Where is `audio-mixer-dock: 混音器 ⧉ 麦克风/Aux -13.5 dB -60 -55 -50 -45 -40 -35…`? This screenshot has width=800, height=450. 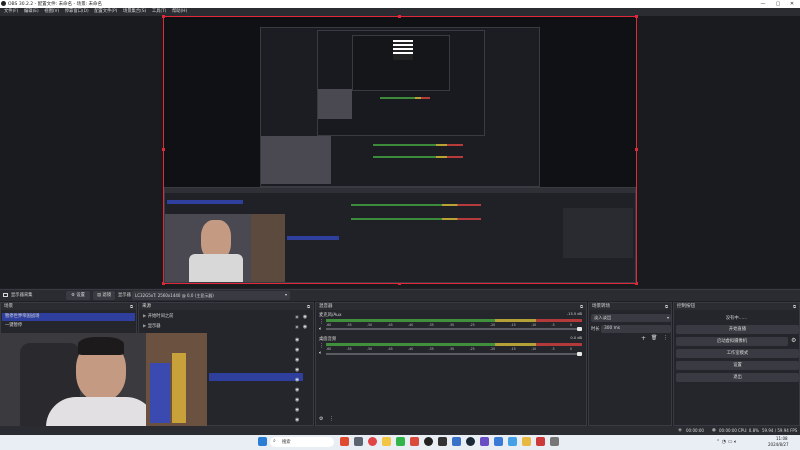 audio-mixer-dock: 混音器 ⧉ 麦克风/Aux -13.5 dB -60 -55 -50 -45 -40 -35… is located at coordinates (451, 364).